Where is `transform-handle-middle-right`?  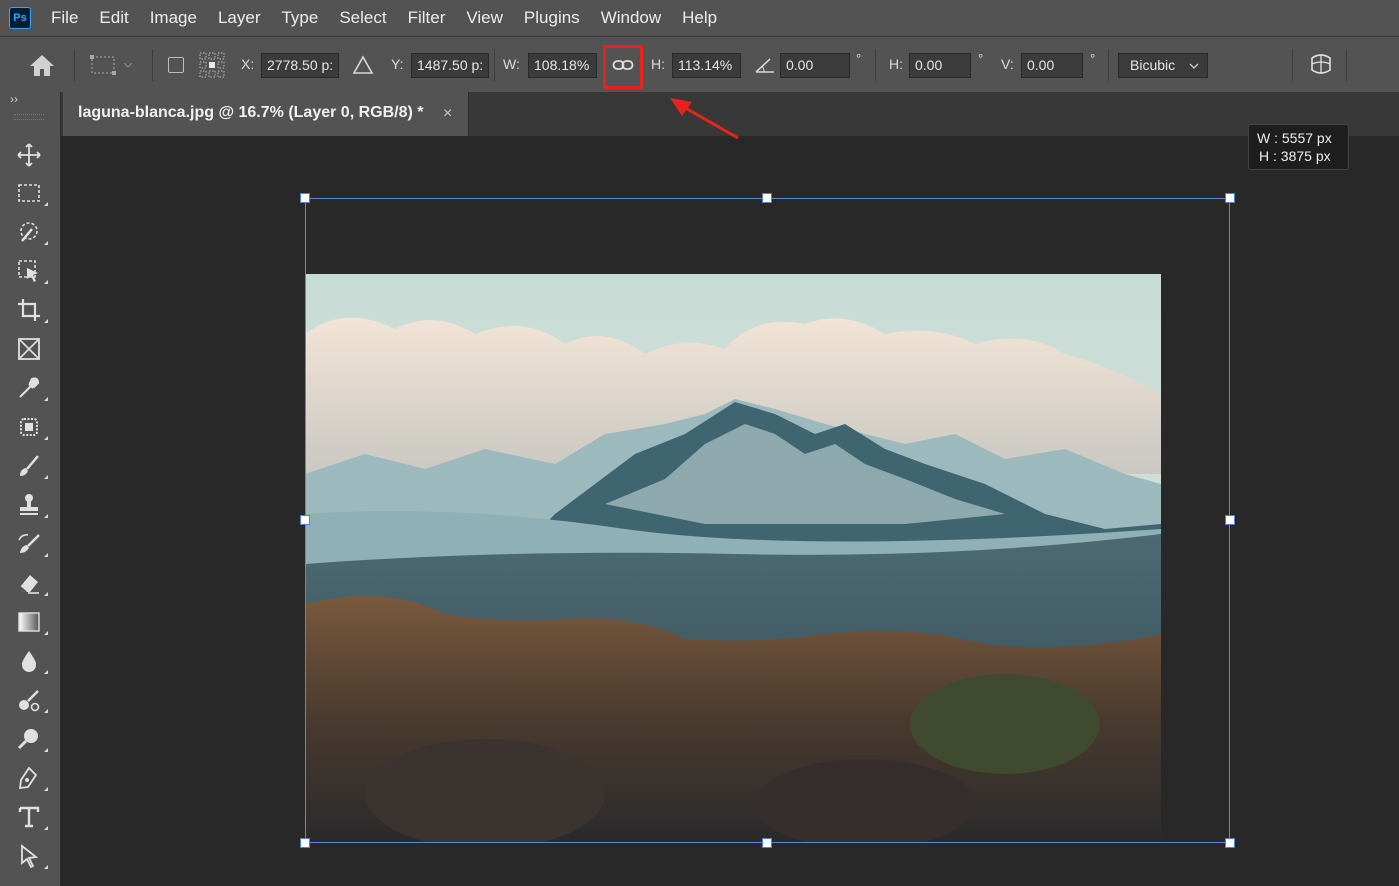 transform-handle-middle-right is located at coordinates (1230, 520).